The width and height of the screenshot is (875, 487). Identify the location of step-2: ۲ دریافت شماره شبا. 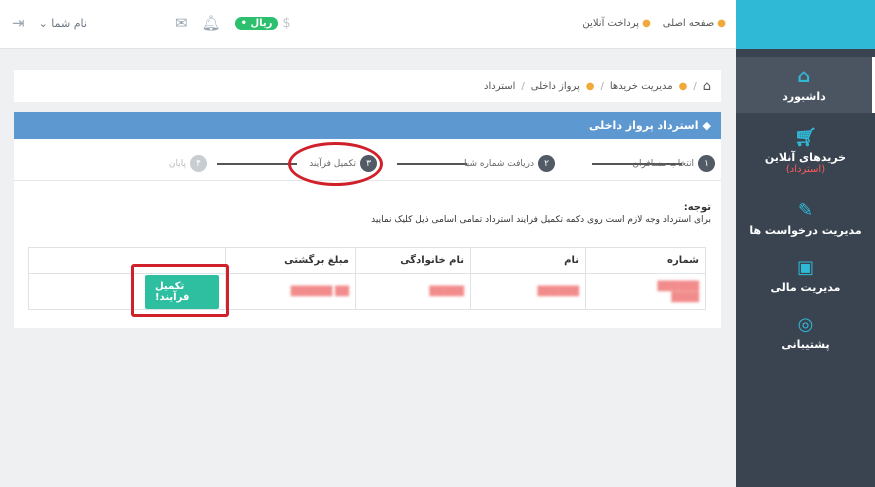
(509, 163).